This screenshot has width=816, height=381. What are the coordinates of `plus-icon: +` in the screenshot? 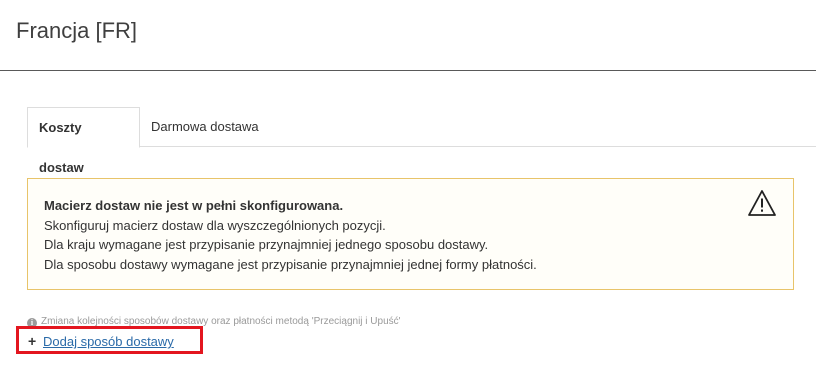 It's located at (32, 341).